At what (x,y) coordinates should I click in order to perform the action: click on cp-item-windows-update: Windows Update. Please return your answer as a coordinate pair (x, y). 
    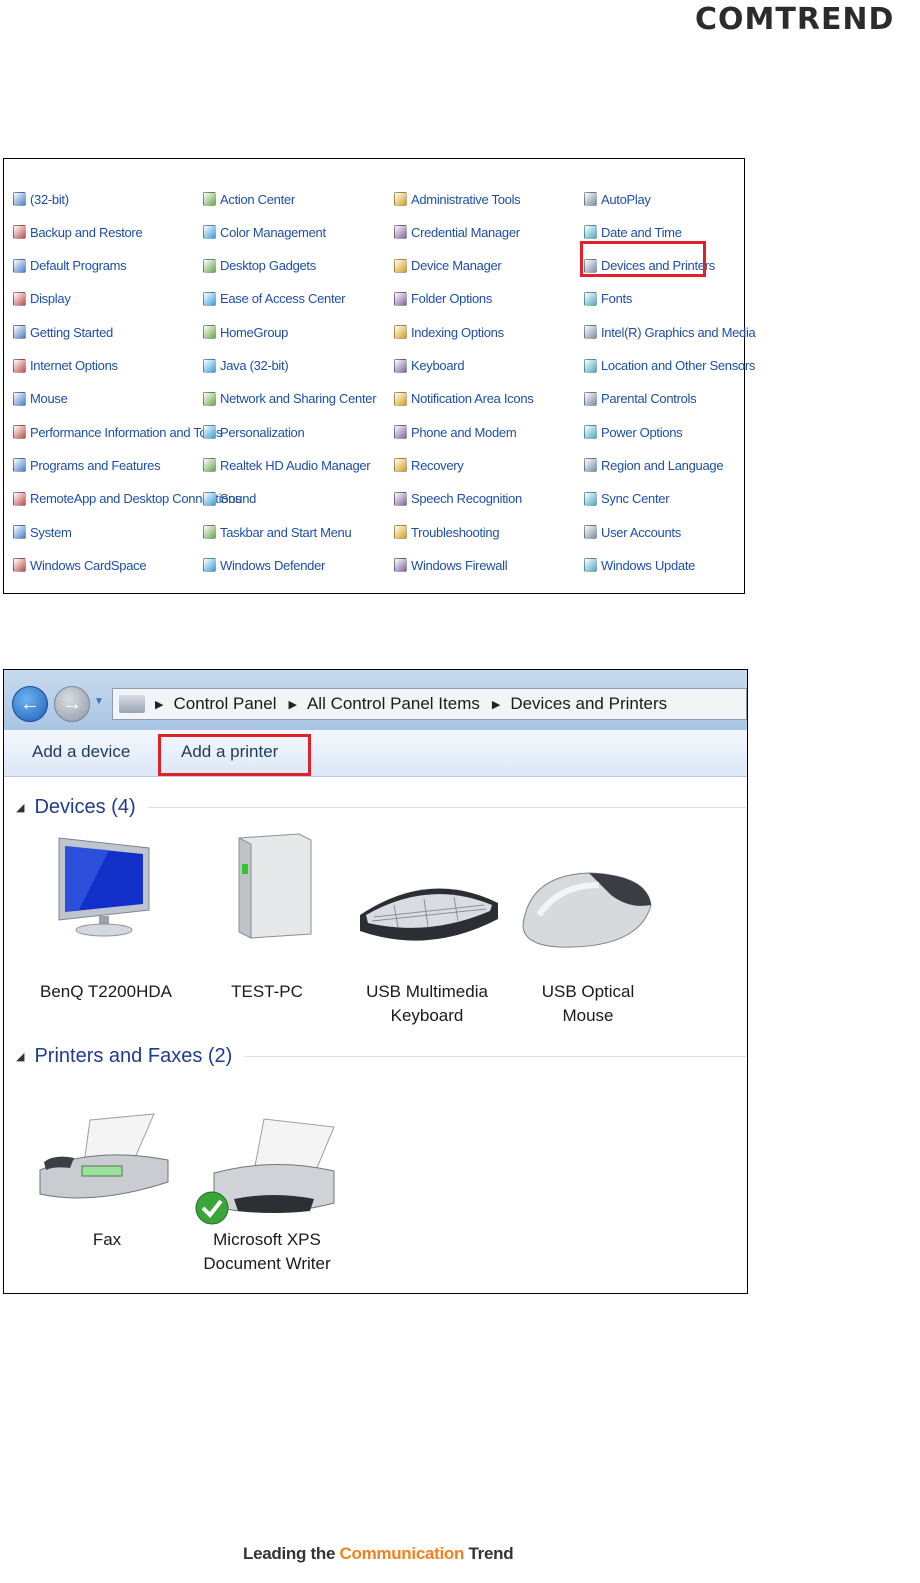
    Looking at the image, I should click on (639, 565).